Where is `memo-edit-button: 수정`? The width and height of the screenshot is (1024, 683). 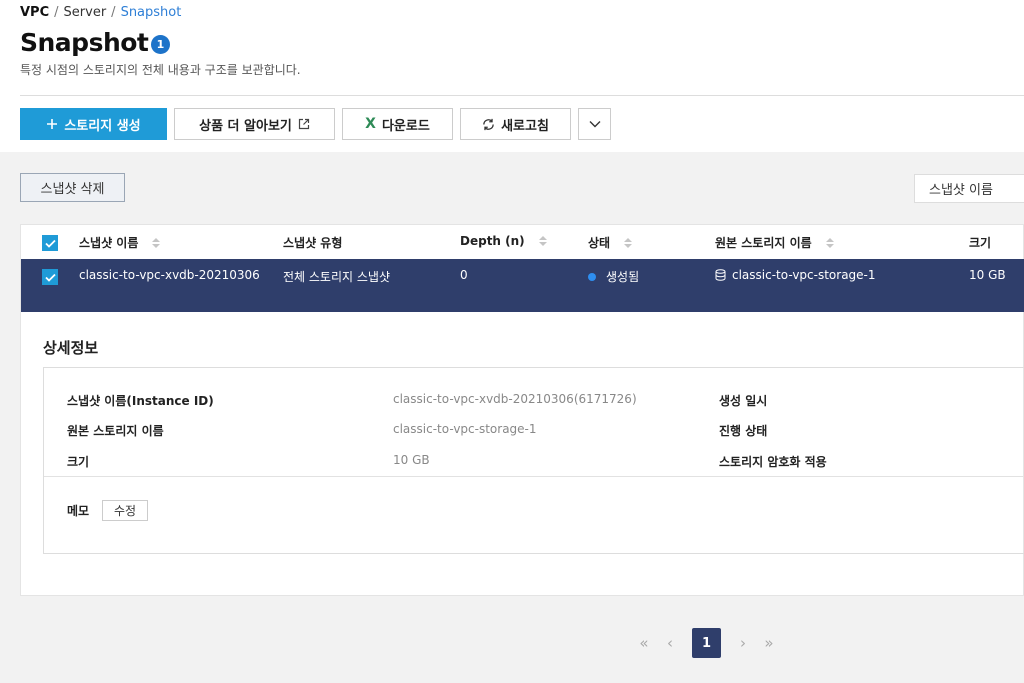
memo-edit-button: 수정 is located at coordinates (125, 510).